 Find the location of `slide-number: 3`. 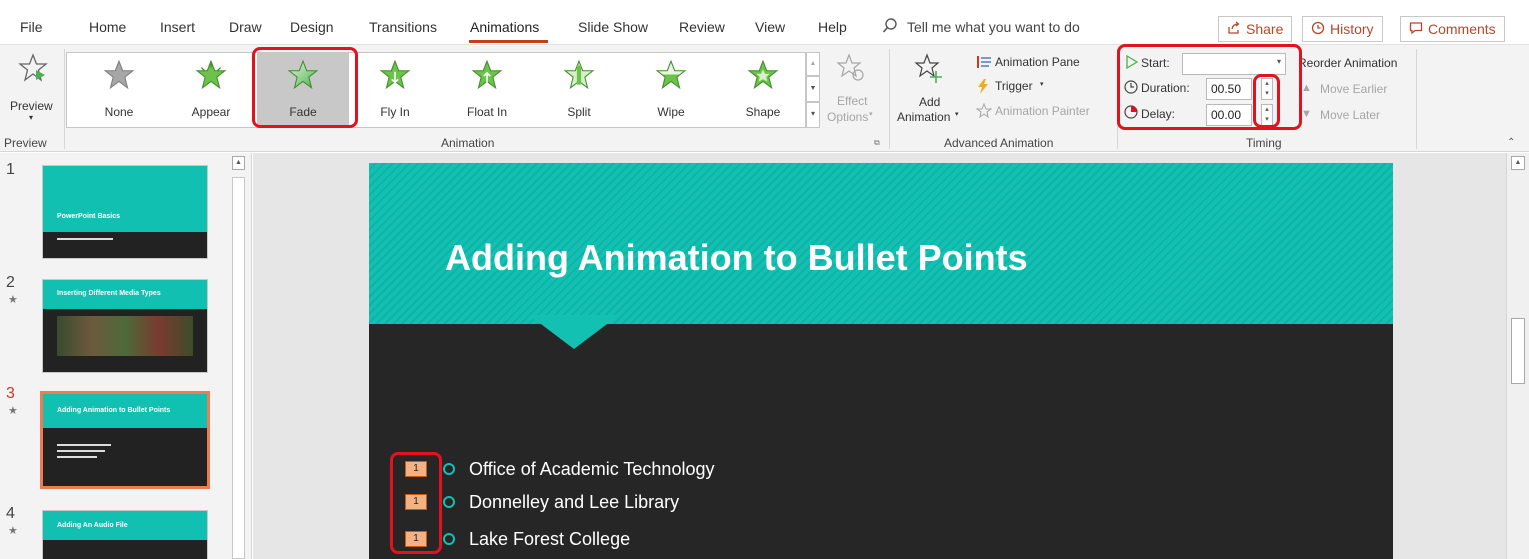

slide-number: 3 is located at coordinates (10, 393).